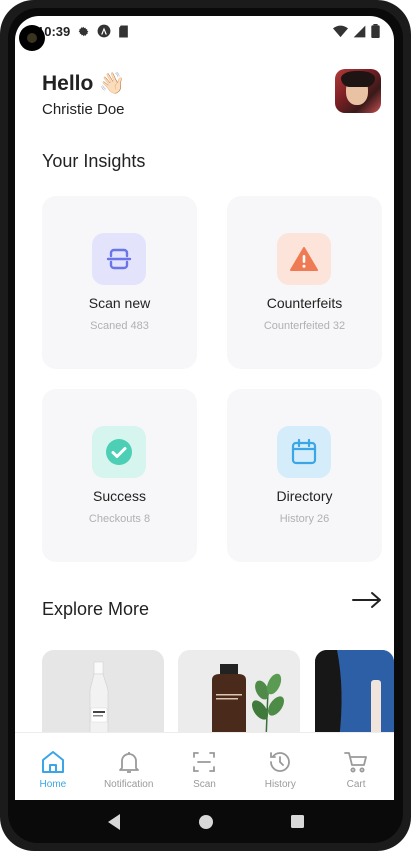 Image resolution: width=411 pixels, height=851 pixels. Describe the element at coordinates (356, 784) in the screenshot. I see `nav-label: Cart` at that location.